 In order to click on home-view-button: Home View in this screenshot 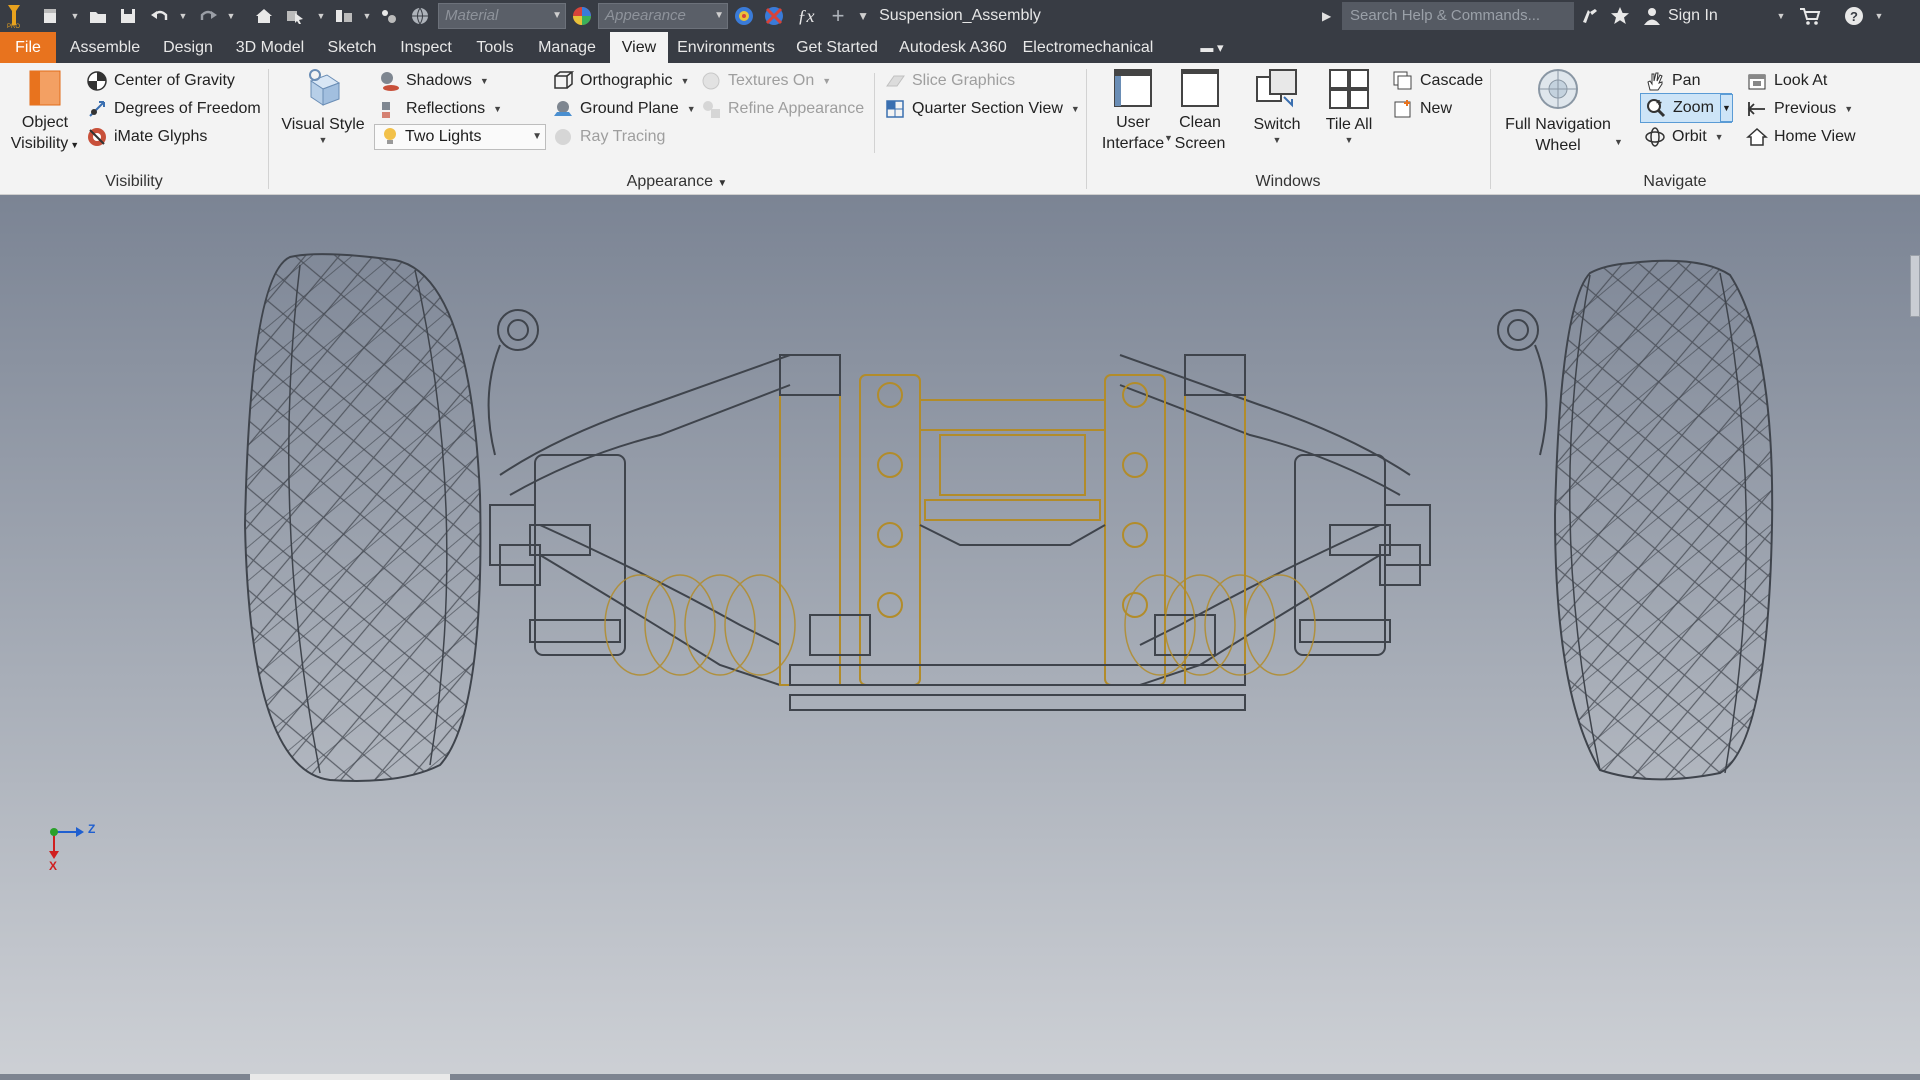, I will do `click(1801, 137)`.